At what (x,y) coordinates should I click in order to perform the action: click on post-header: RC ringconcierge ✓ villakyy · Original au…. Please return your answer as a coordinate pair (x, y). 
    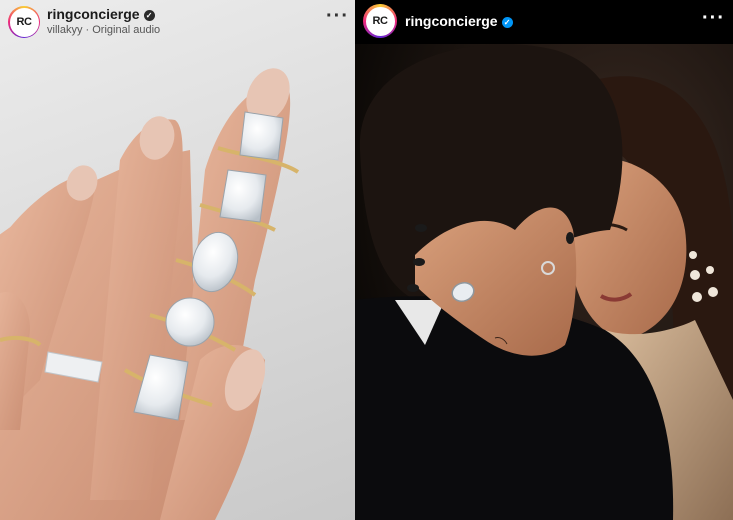
    Looking at the image, I should click on (177, 22).